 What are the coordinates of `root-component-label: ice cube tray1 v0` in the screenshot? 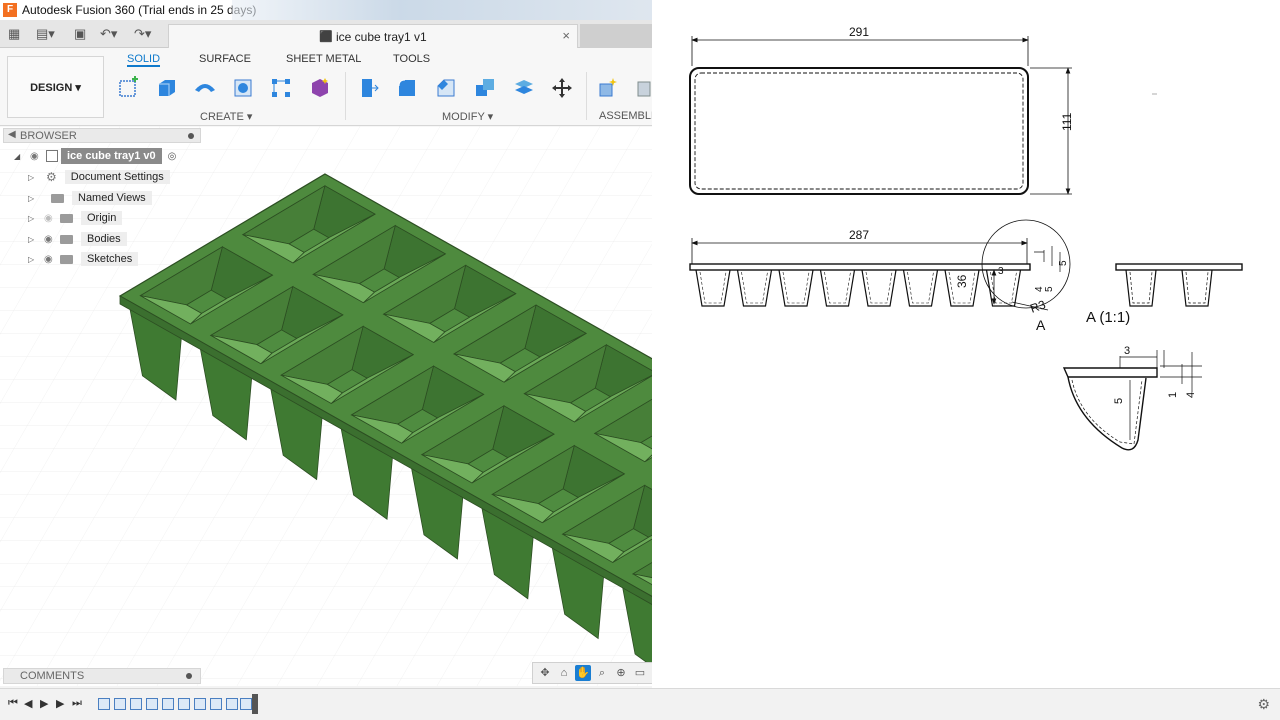 It's located at (111, 156).